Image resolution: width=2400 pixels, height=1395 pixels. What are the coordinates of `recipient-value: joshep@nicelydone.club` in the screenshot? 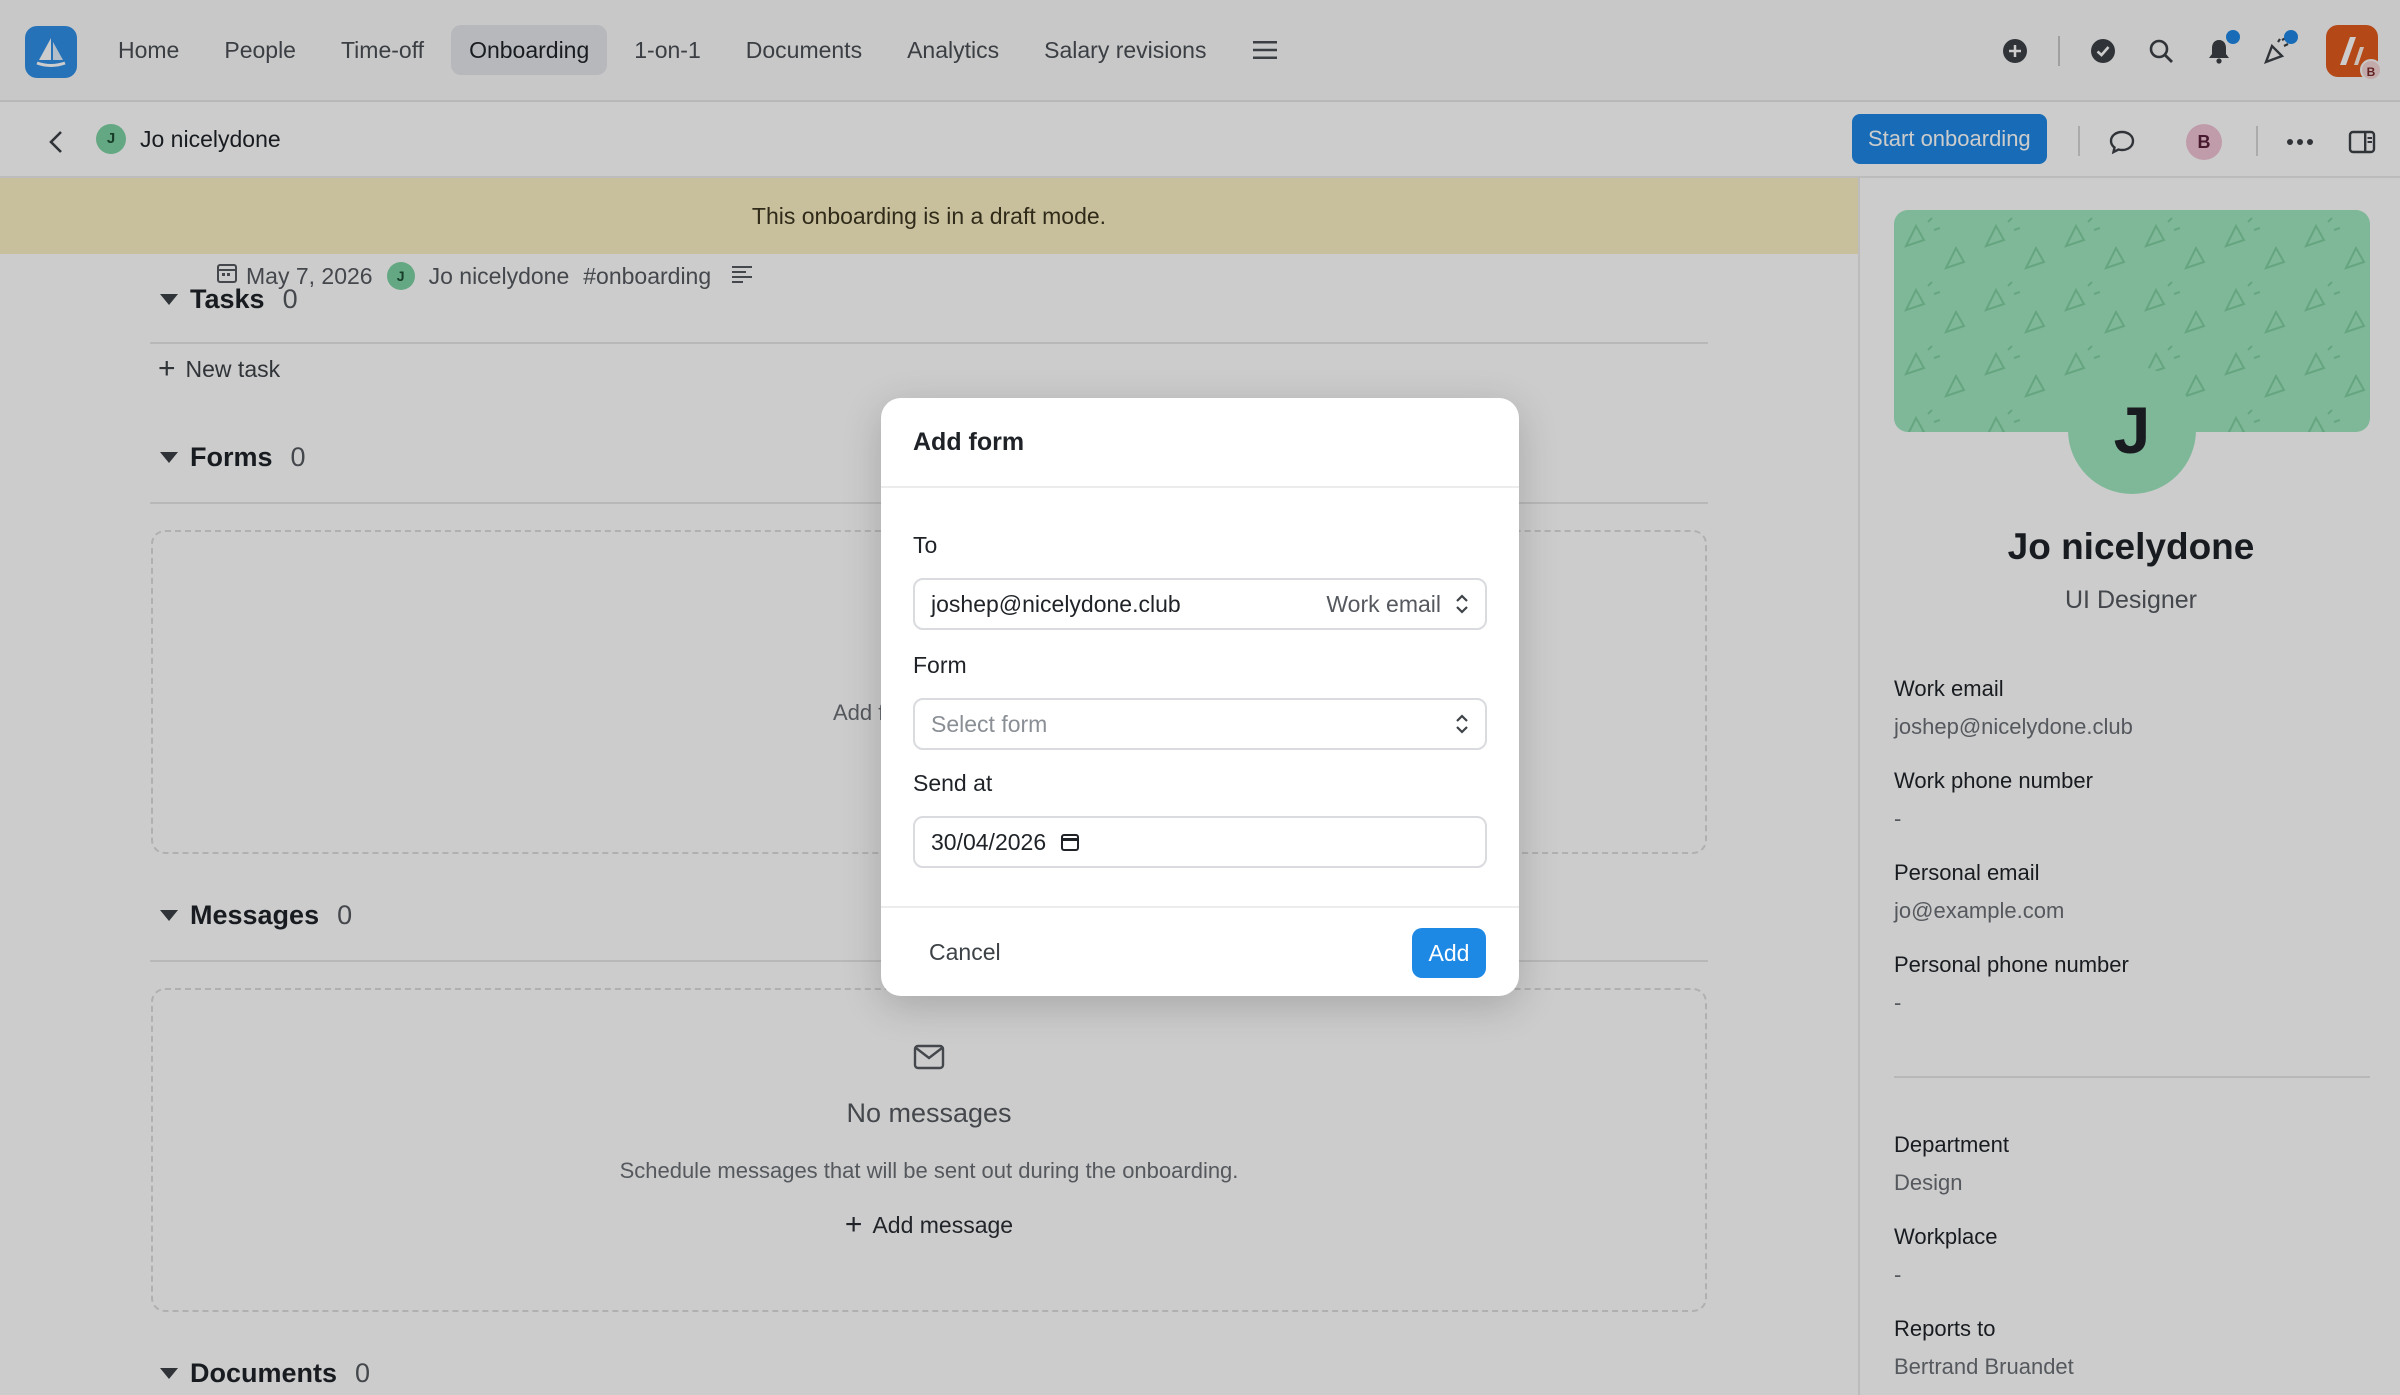 It's located at (1056, 603).